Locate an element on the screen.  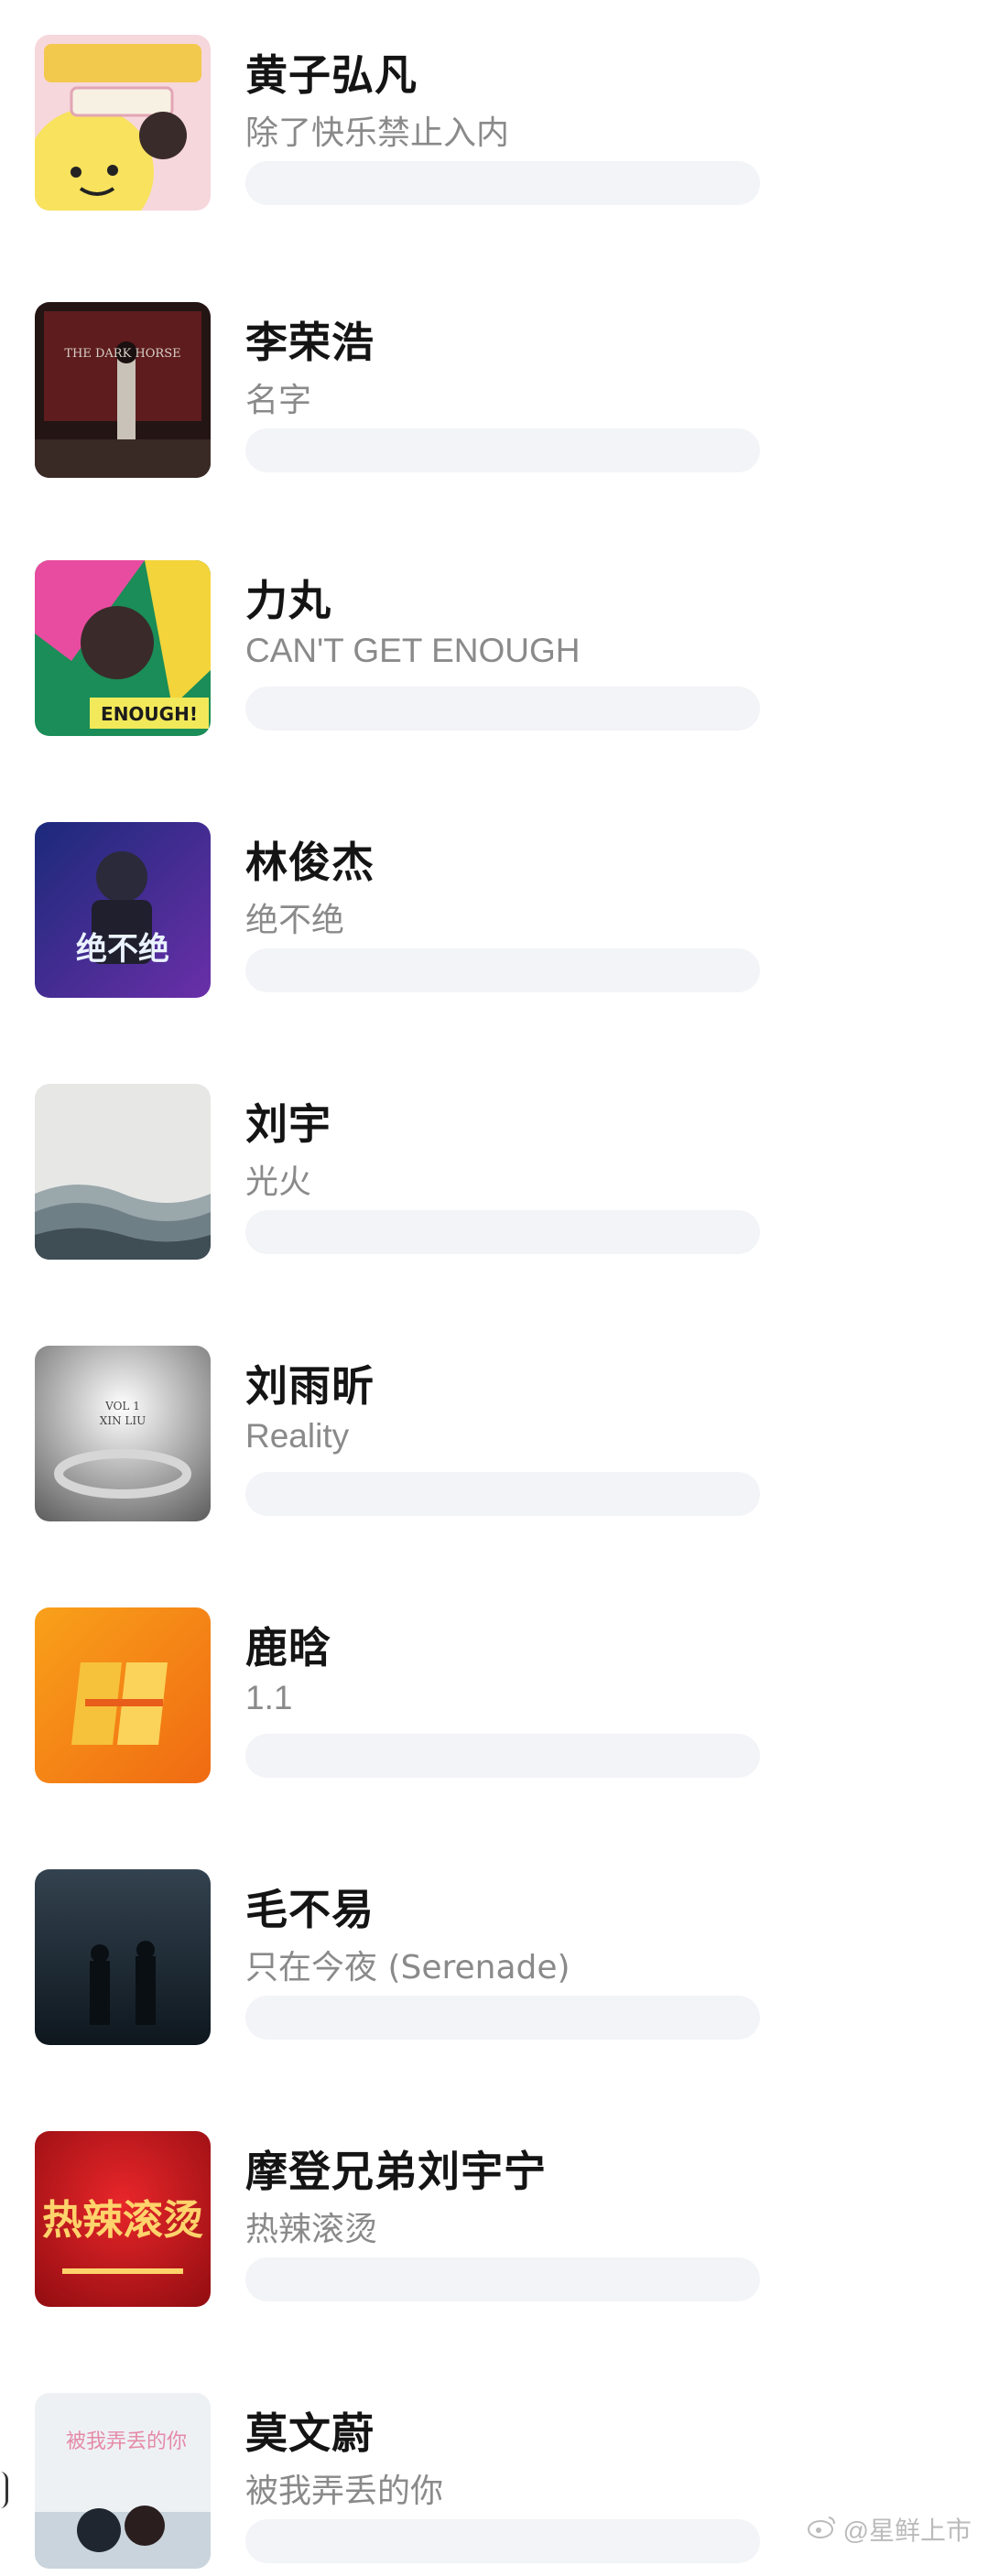
artist-name: 莫文蔚 is located at coordinates (310, 2433).